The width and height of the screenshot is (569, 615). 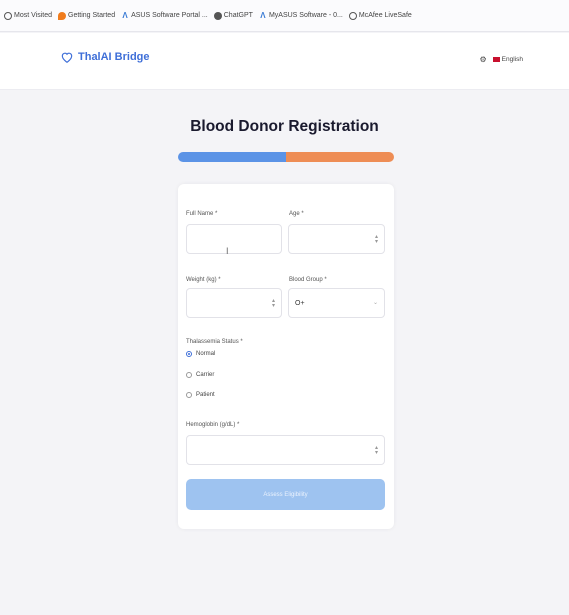 I want to click on radio-label: Patient, so click(x=205, y=395).